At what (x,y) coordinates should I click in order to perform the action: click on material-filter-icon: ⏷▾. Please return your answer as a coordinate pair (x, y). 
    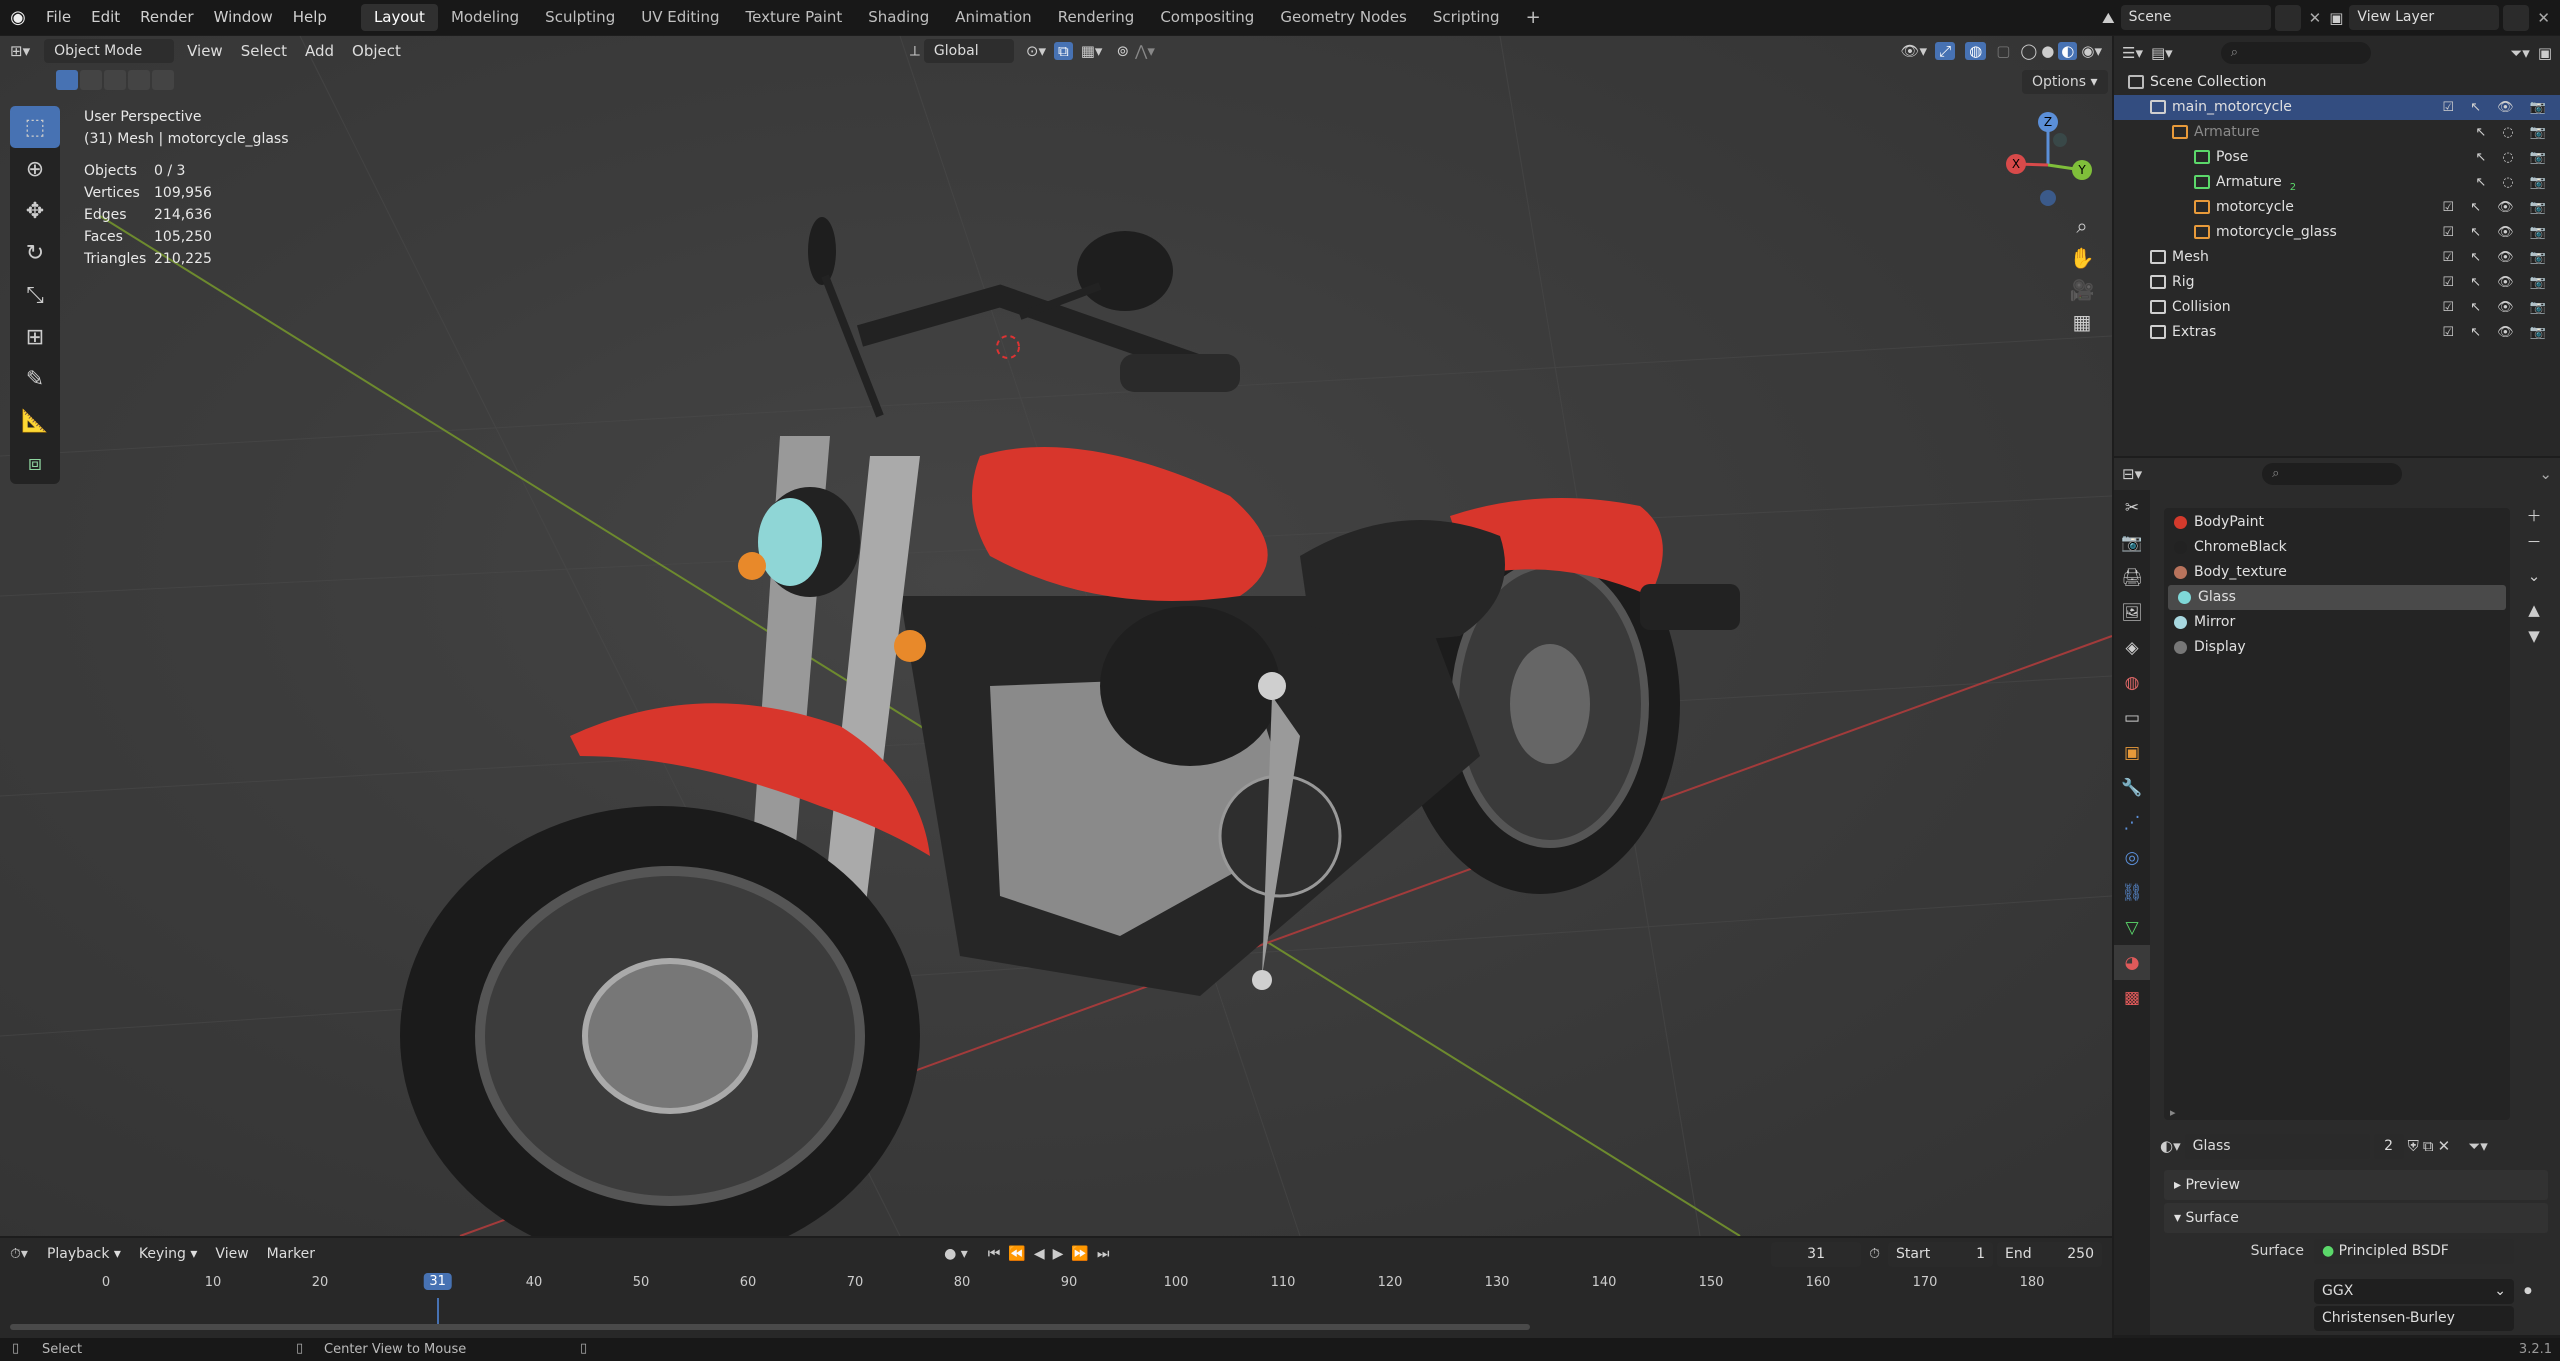
    Looking at the image, I should click on (2478, 1146).